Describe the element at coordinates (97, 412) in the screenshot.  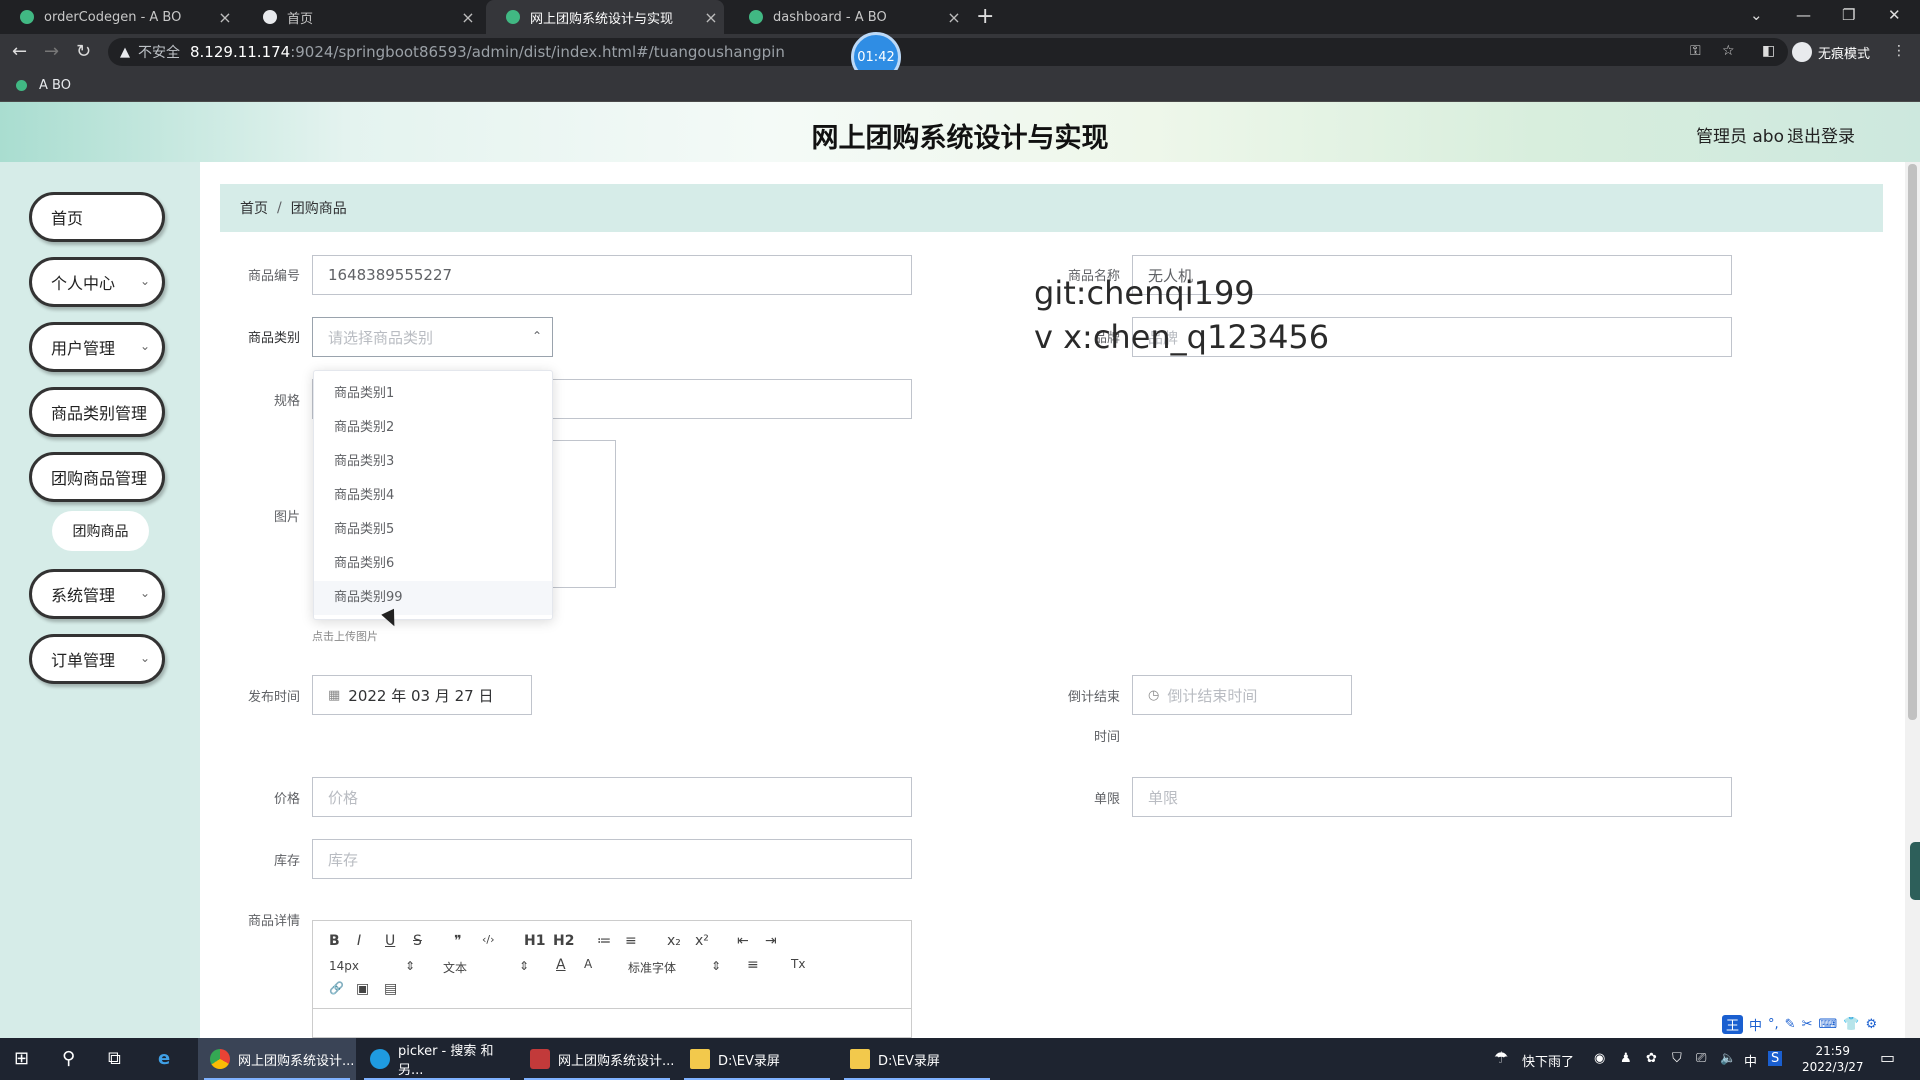
I see `sidebar-item-category-management: 商品类别管理` at that location.